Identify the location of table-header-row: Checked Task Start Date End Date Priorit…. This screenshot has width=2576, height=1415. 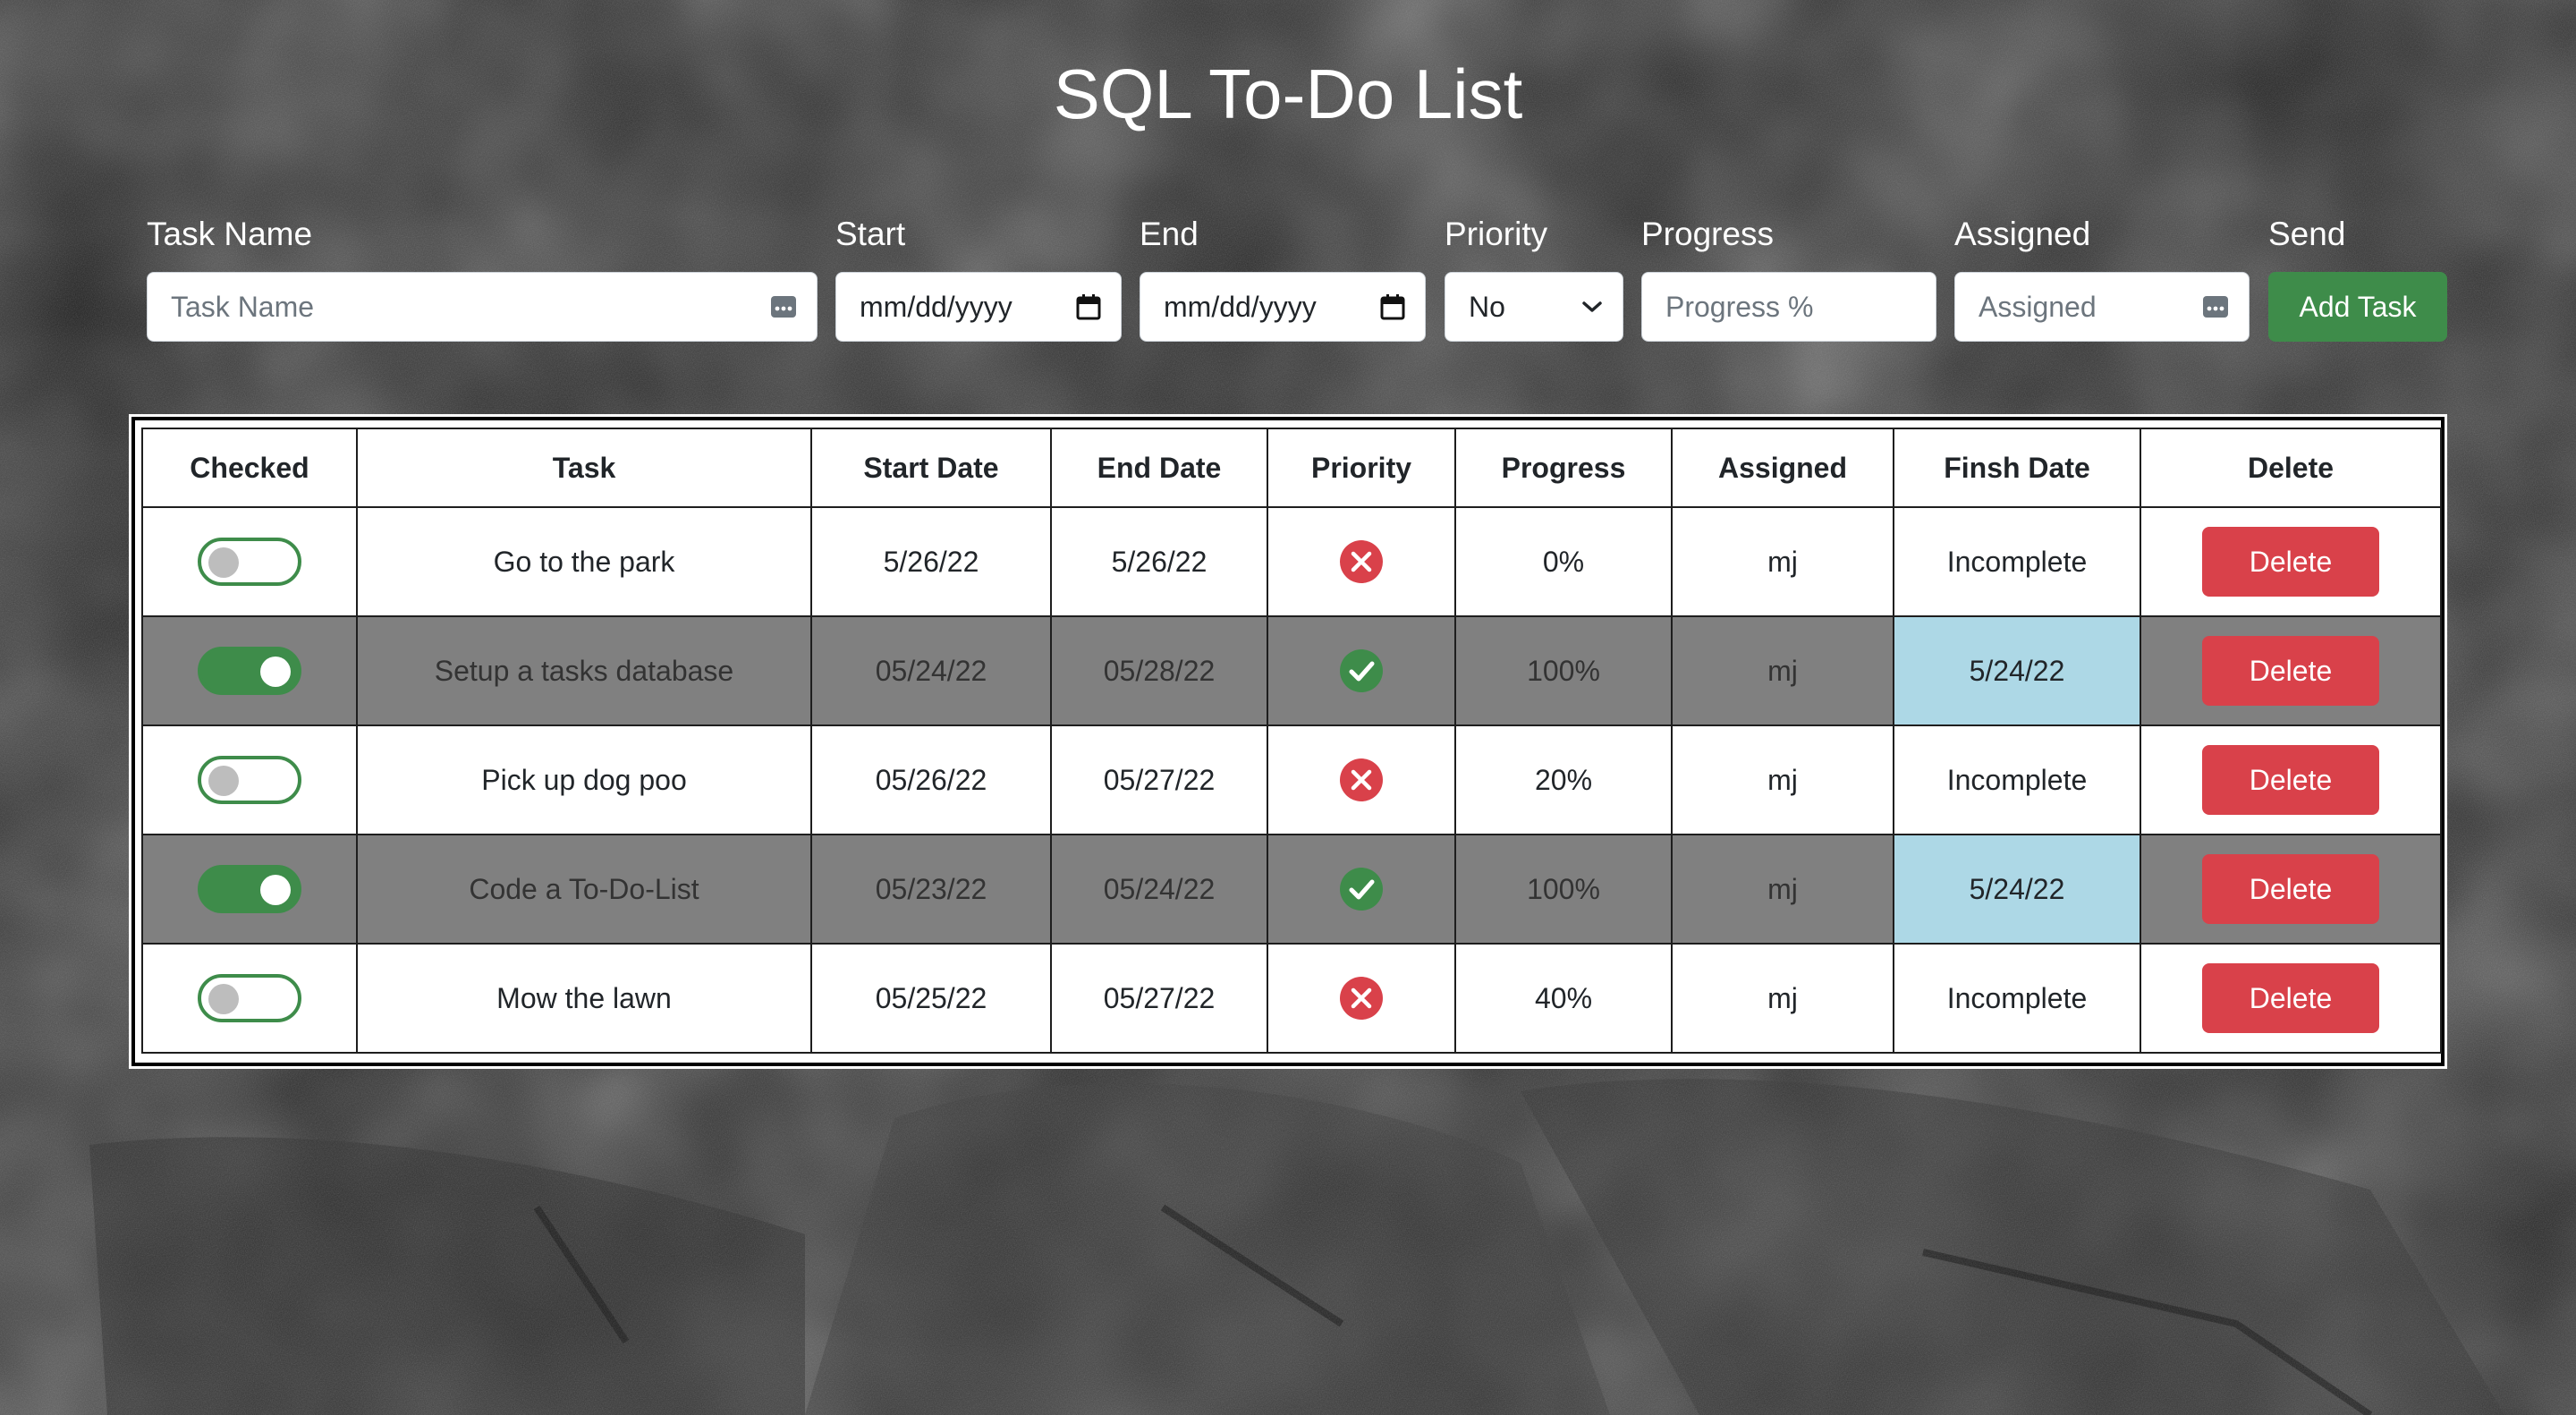
(1291, 468).